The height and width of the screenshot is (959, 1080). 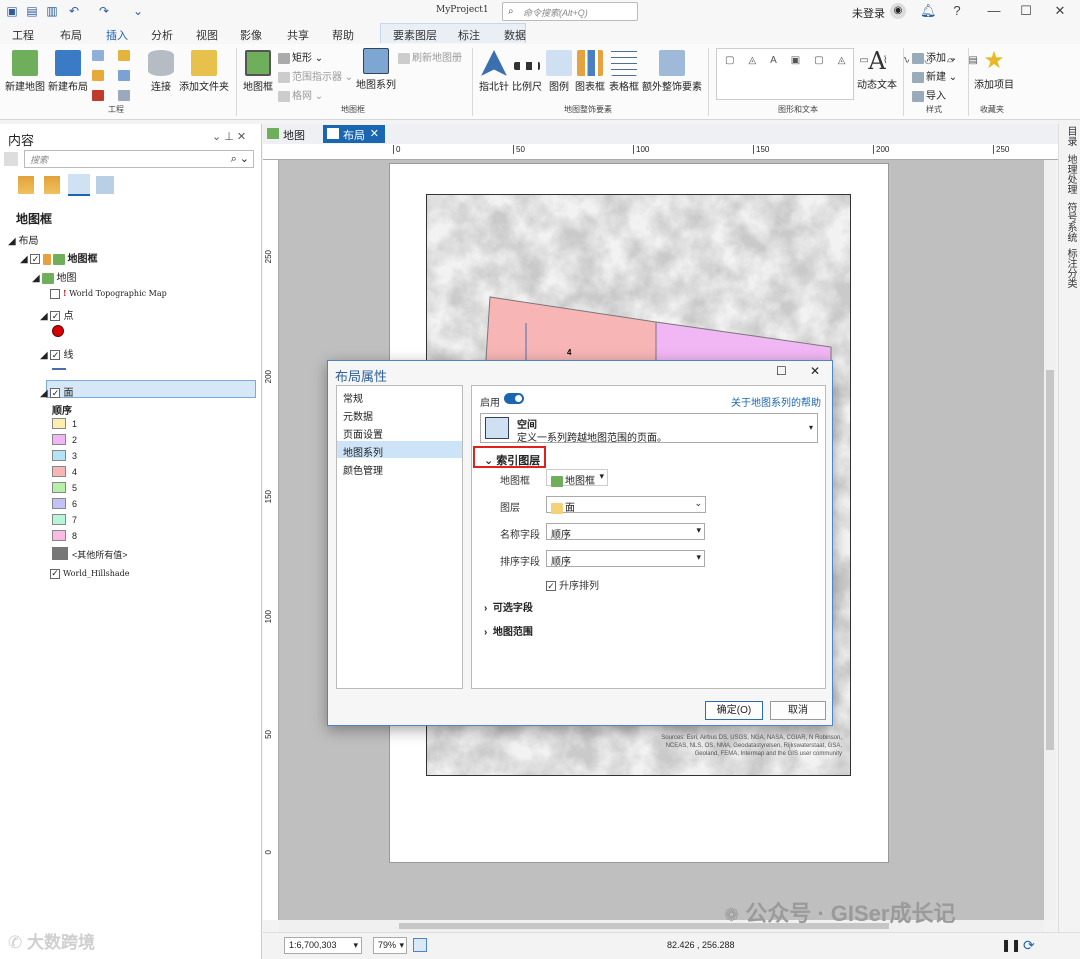 I want to click on vertical-scrollbar, so click(x=1050, y=540).